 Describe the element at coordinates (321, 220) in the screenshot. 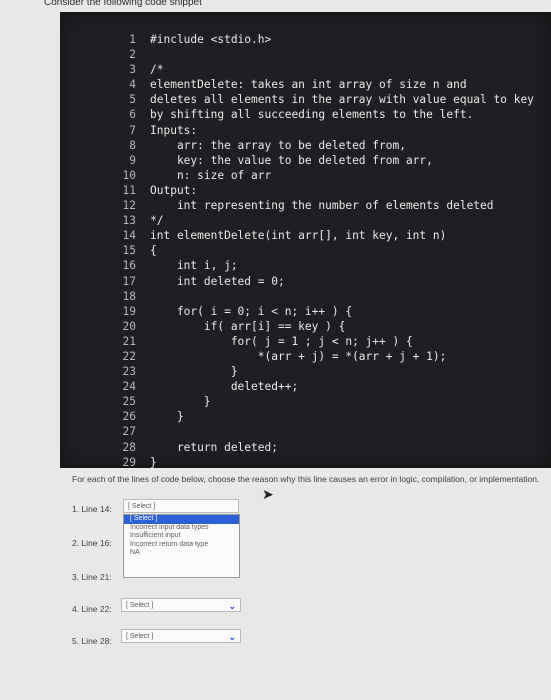

I see `code-line: 13 */` at that location.